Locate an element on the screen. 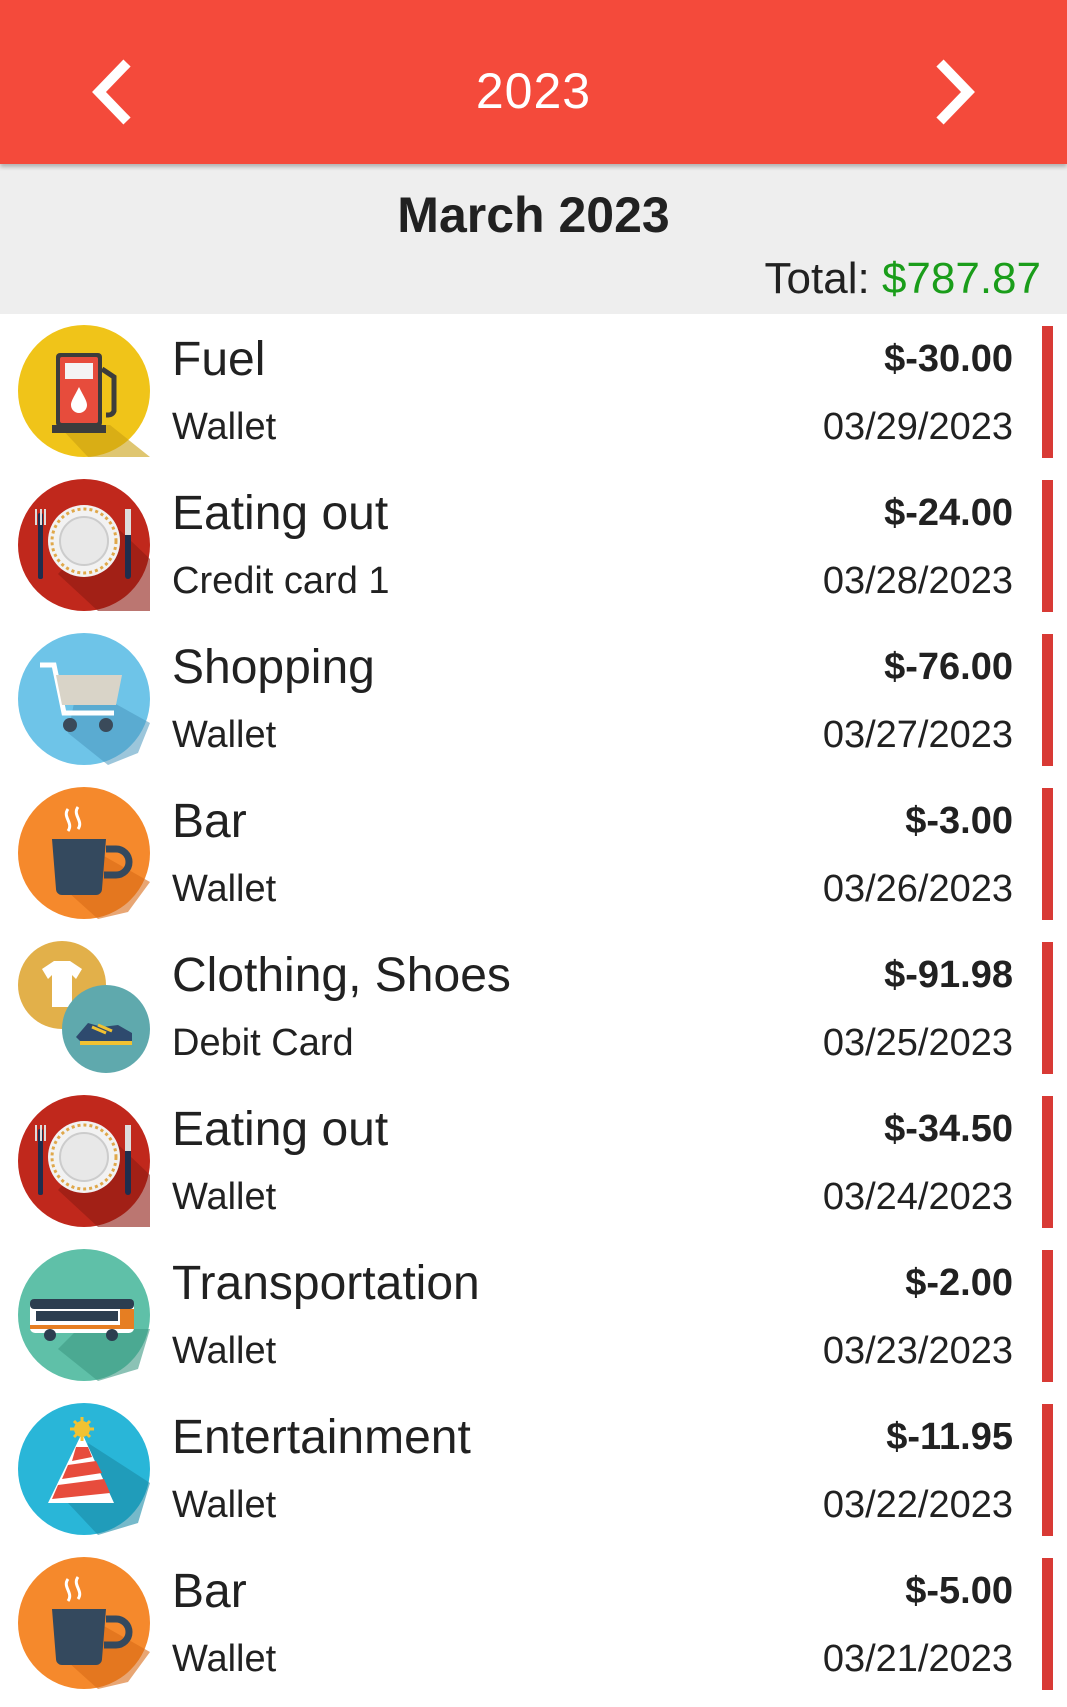  chevron-right-icon is located at coordinates (955, 92).